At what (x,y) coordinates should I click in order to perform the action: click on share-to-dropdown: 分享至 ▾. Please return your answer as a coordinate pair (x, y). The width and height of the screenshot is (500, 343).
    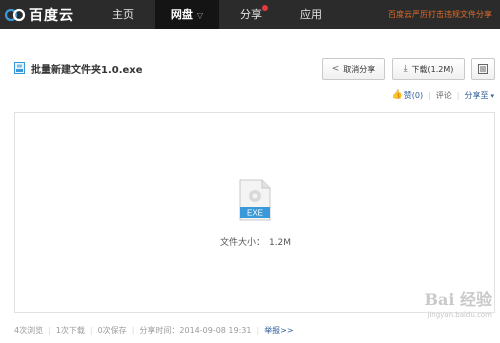
    Looking at the image, I should click on (479, 95).